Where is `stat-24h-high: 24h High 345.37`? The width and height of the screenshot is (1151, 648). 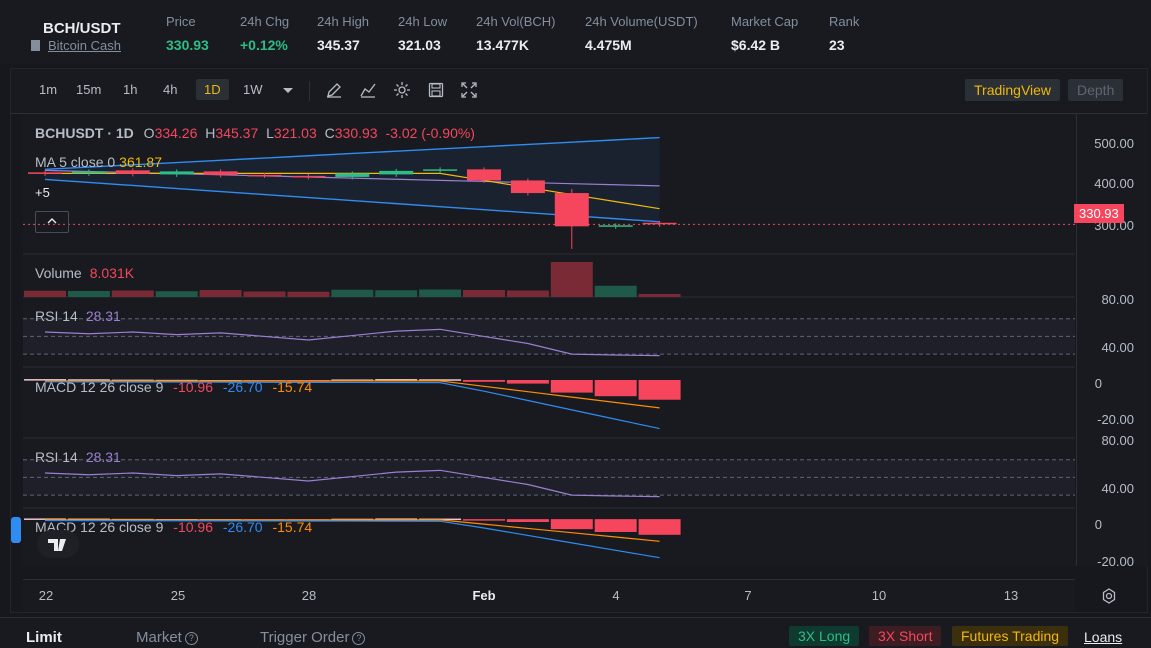
stat-24h-high: 24h High 345.37 is located at coordinates (343, 33).